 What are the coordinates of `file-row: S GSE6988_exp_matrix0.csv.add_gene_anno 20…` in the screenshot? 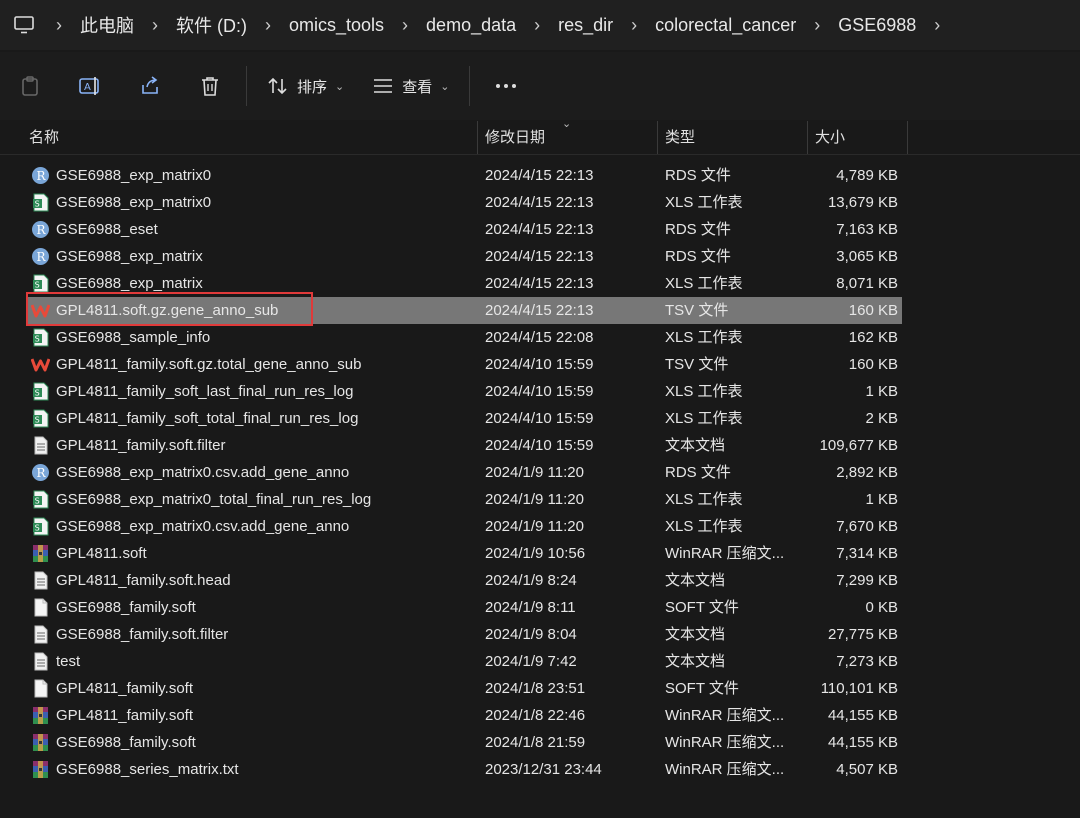 It's located at (540, 526).